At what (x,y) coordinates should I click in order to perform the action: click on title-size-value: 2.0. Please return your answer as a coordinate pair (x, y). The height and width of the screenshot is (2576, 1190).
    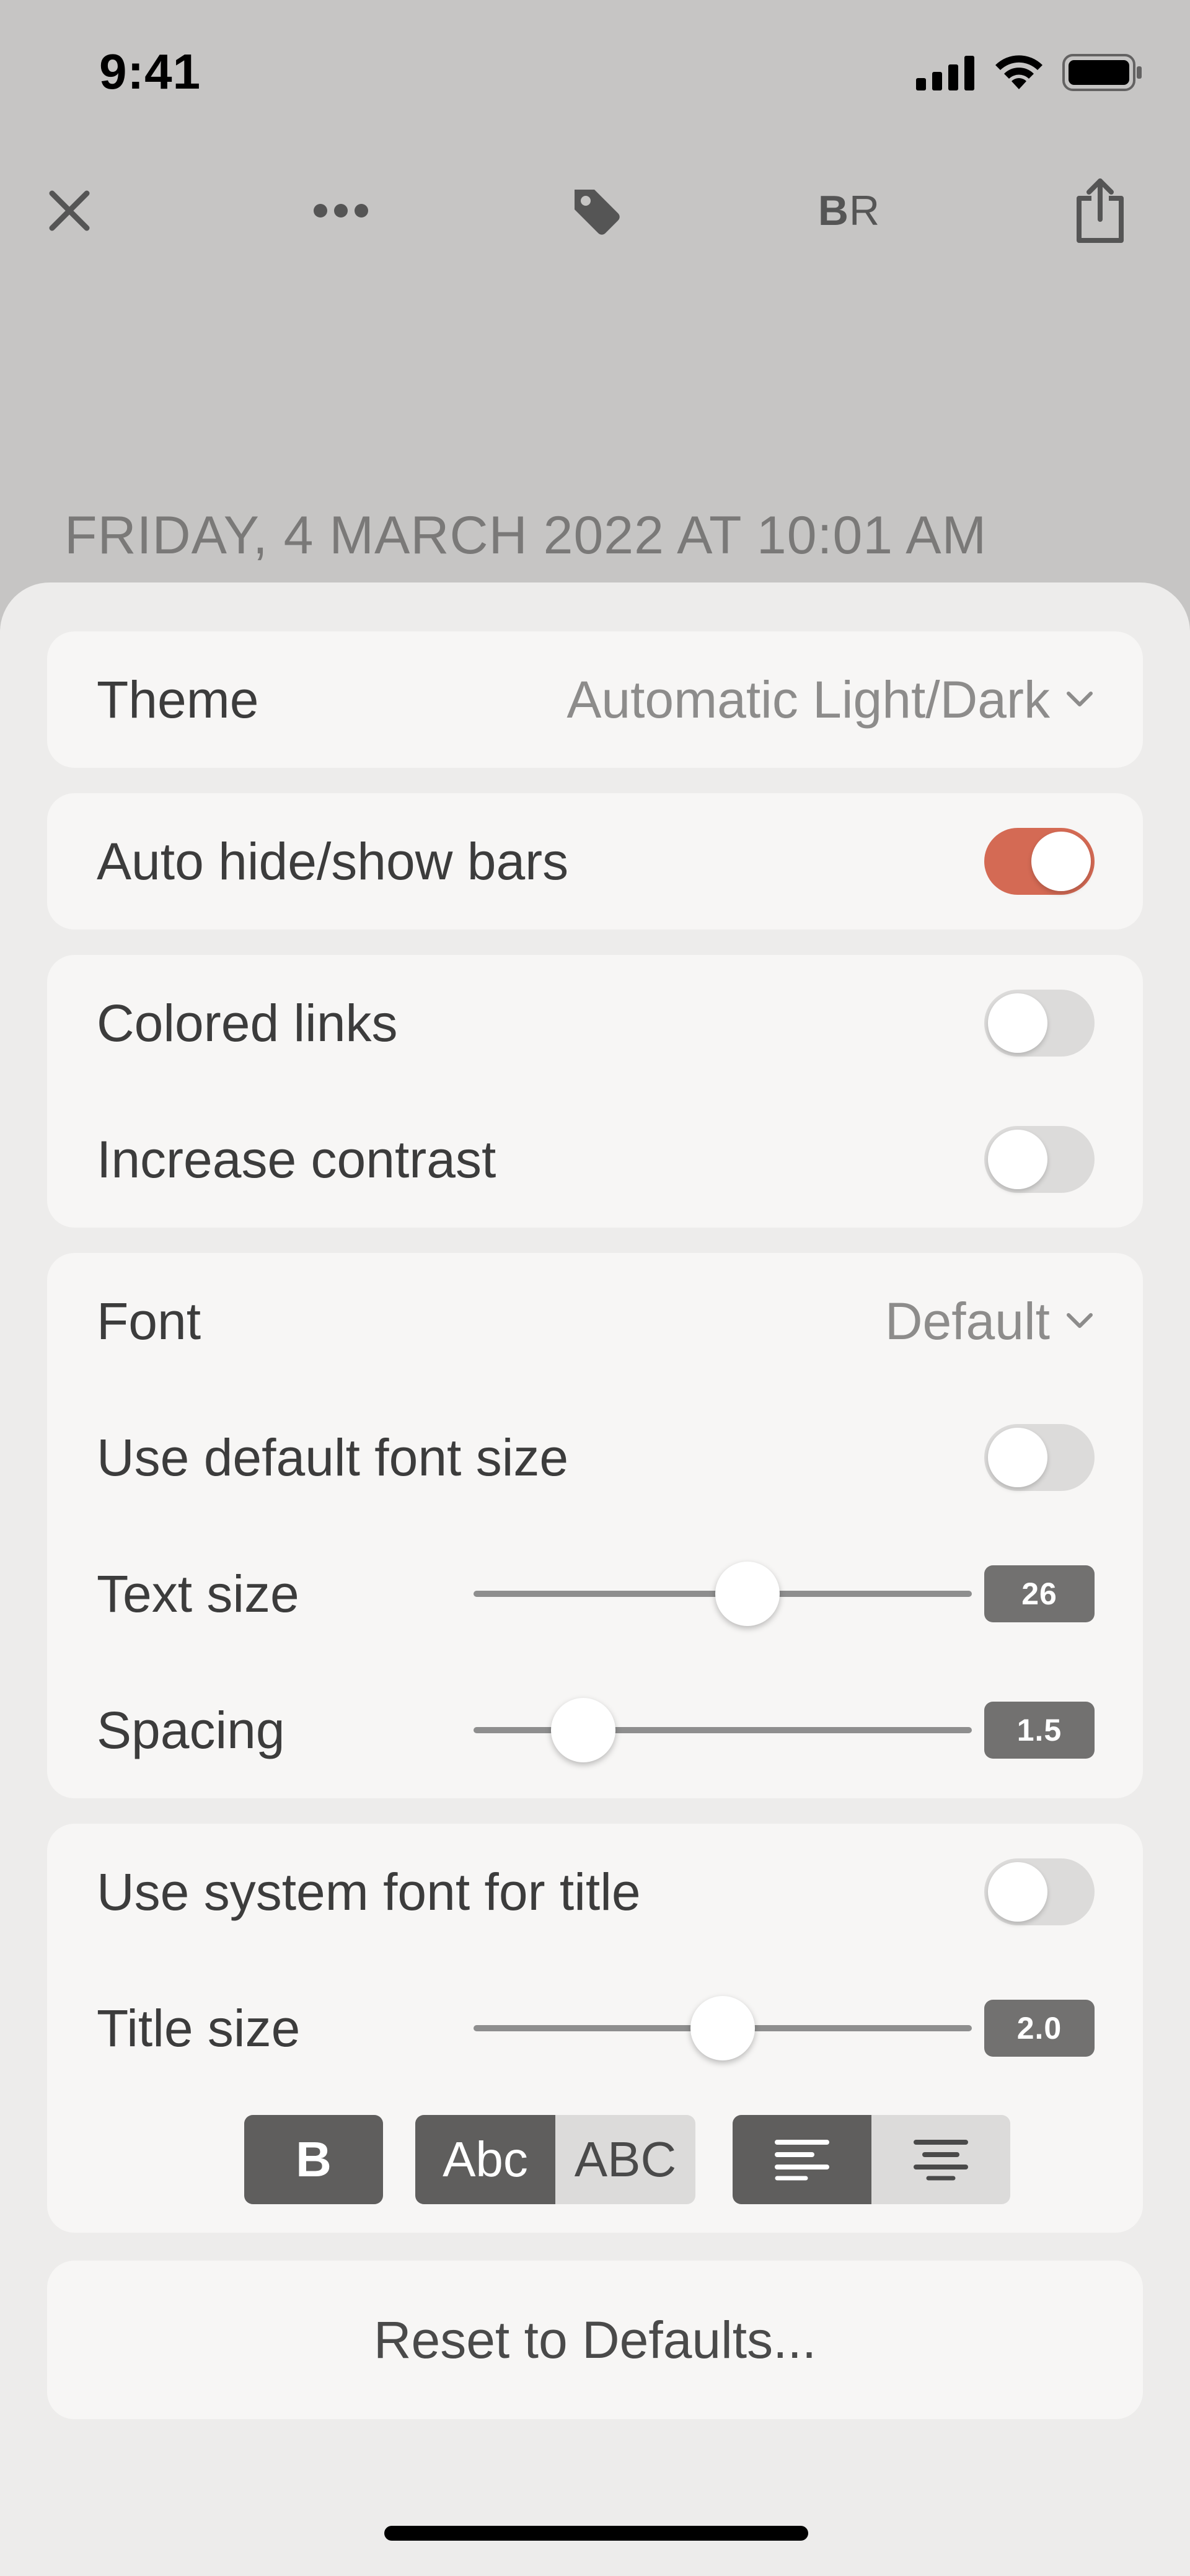
    Looking at the image, I should click on (1039, 2028).